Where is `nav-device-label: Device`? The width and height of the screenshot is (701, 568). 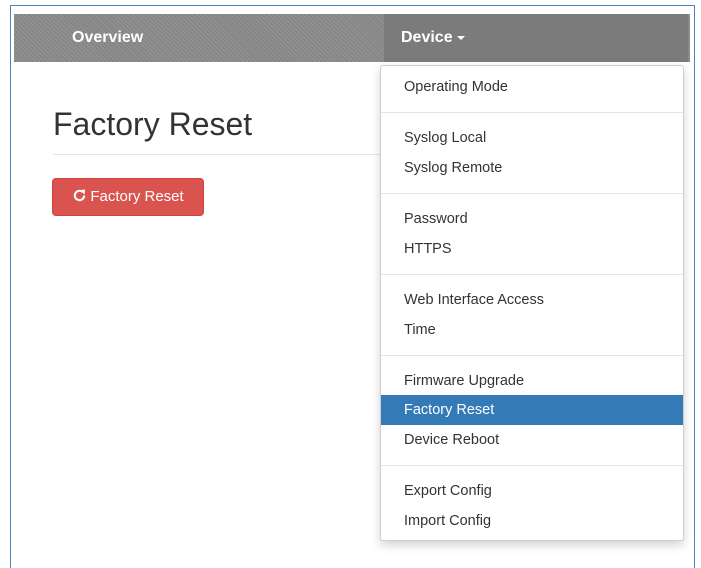 nav-device-label: Device is located at coordinates (427, 37).